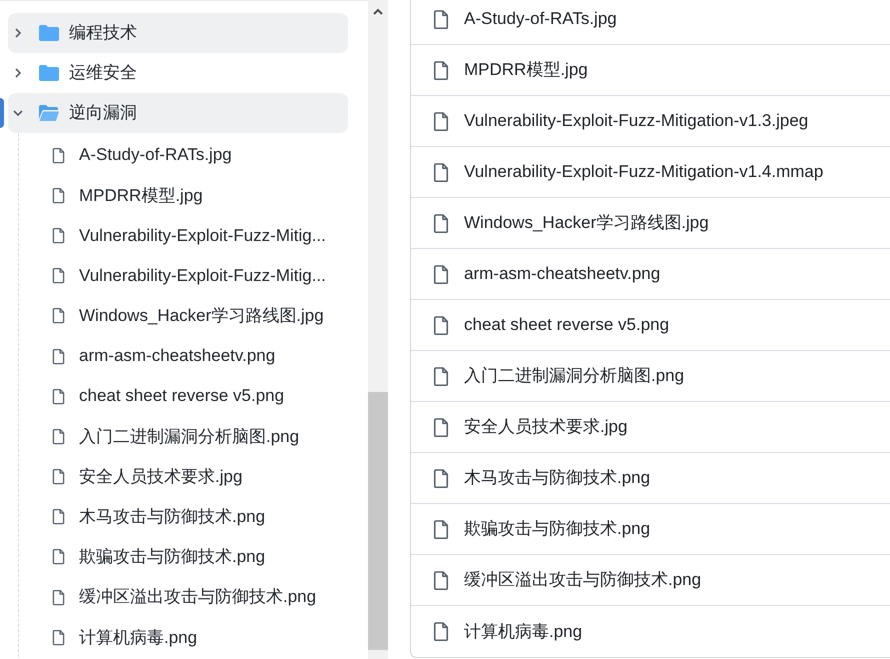 The image size is (890, 659). I want to click on file-link: 安全人员技术要求.jpg, so click(546, 427).